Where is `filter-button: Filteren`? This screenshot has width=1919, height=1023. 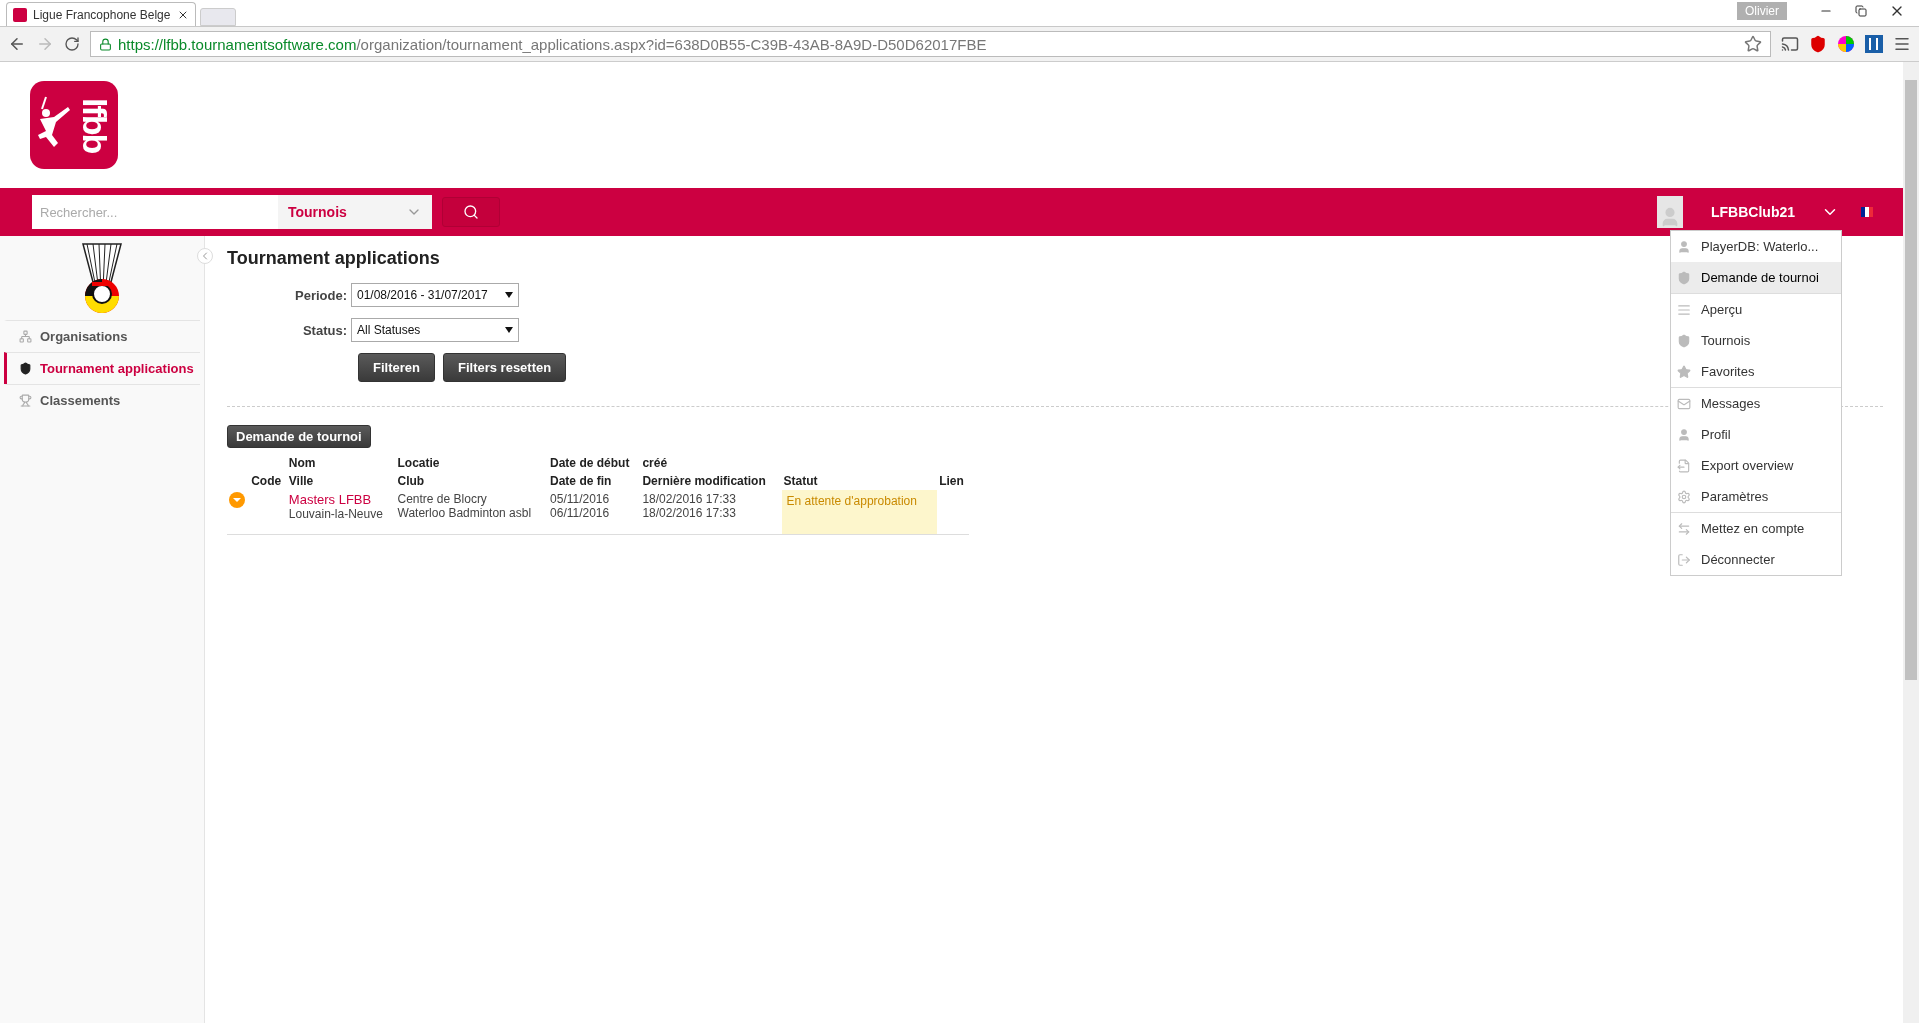
filter-button: Filteren is located at coordinates (396, 367).